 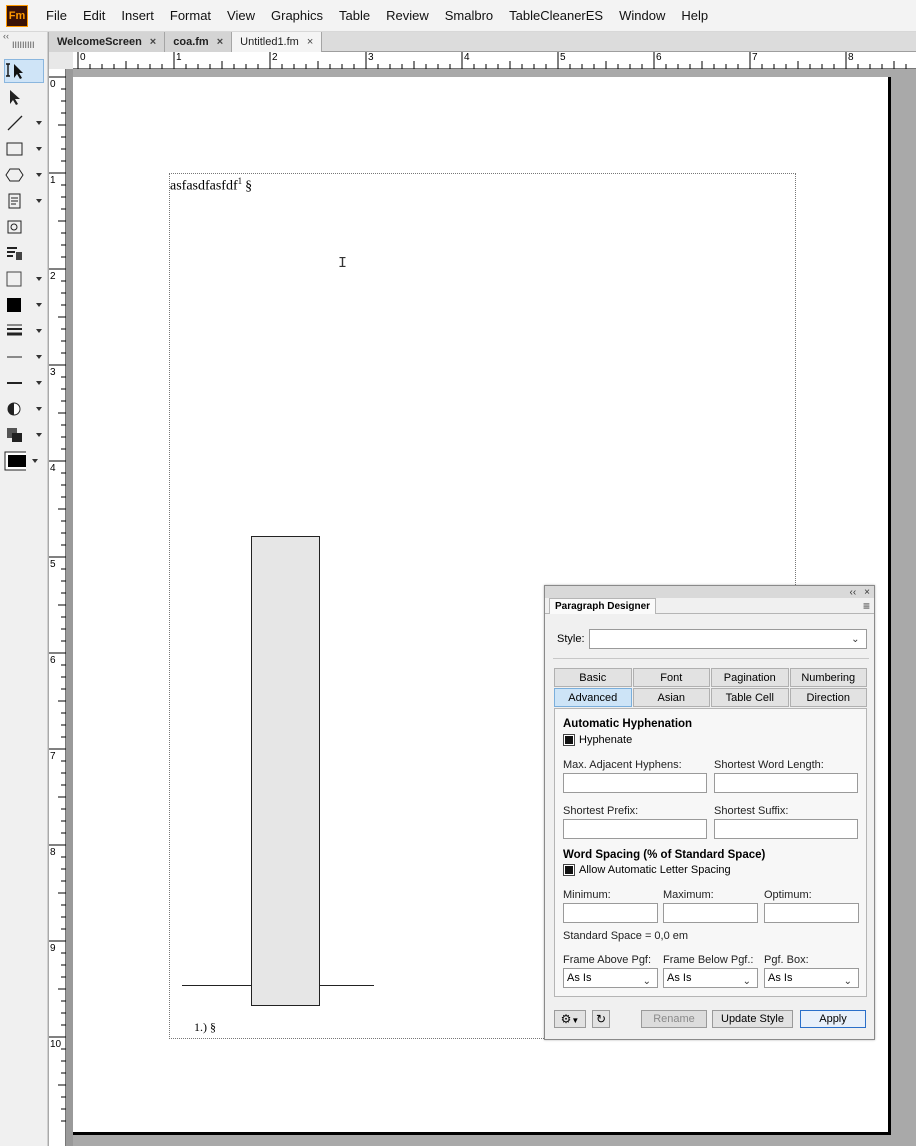 I want to click on anchor-line-left, so click(x=217, y=985).